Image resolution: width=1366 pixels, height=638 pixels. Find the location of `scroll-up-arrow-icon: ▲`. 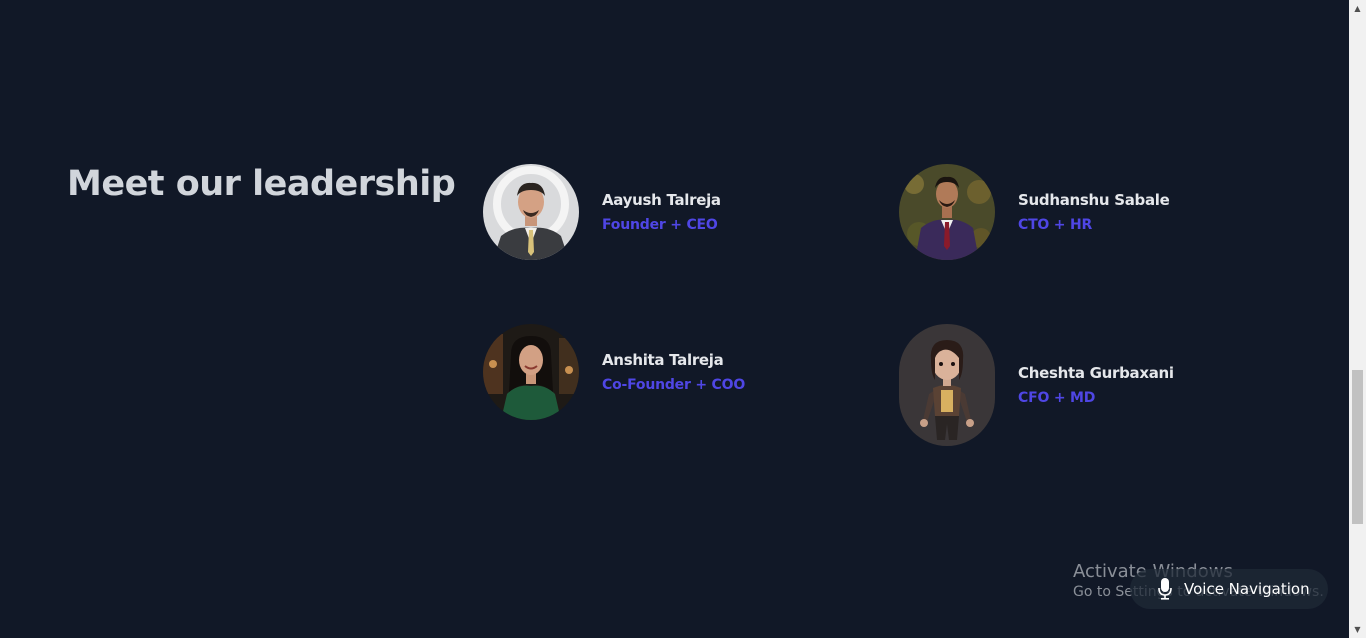

scroll-up-arrow-icon: ▲ is located at coordinates (1357, 8).